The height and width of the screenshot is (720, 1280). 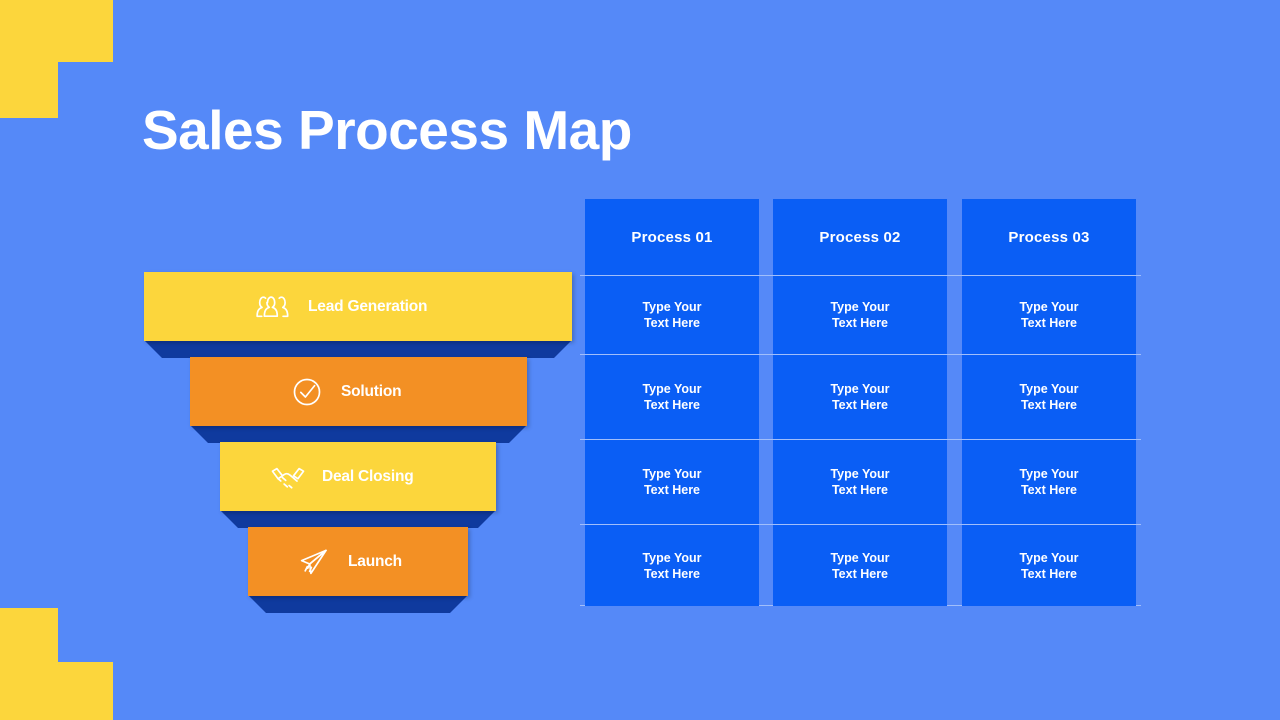 What do you see at coordinates (375, 561) in the screenshot?
I see `stage-label: Launch` at bounding box center [375, 561].